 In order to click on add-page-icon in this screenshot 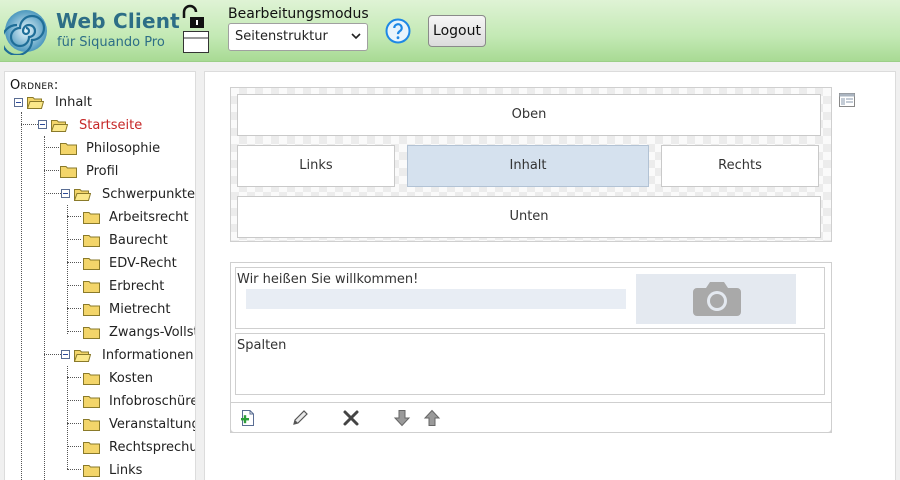, I will do `click(248, 418)`.